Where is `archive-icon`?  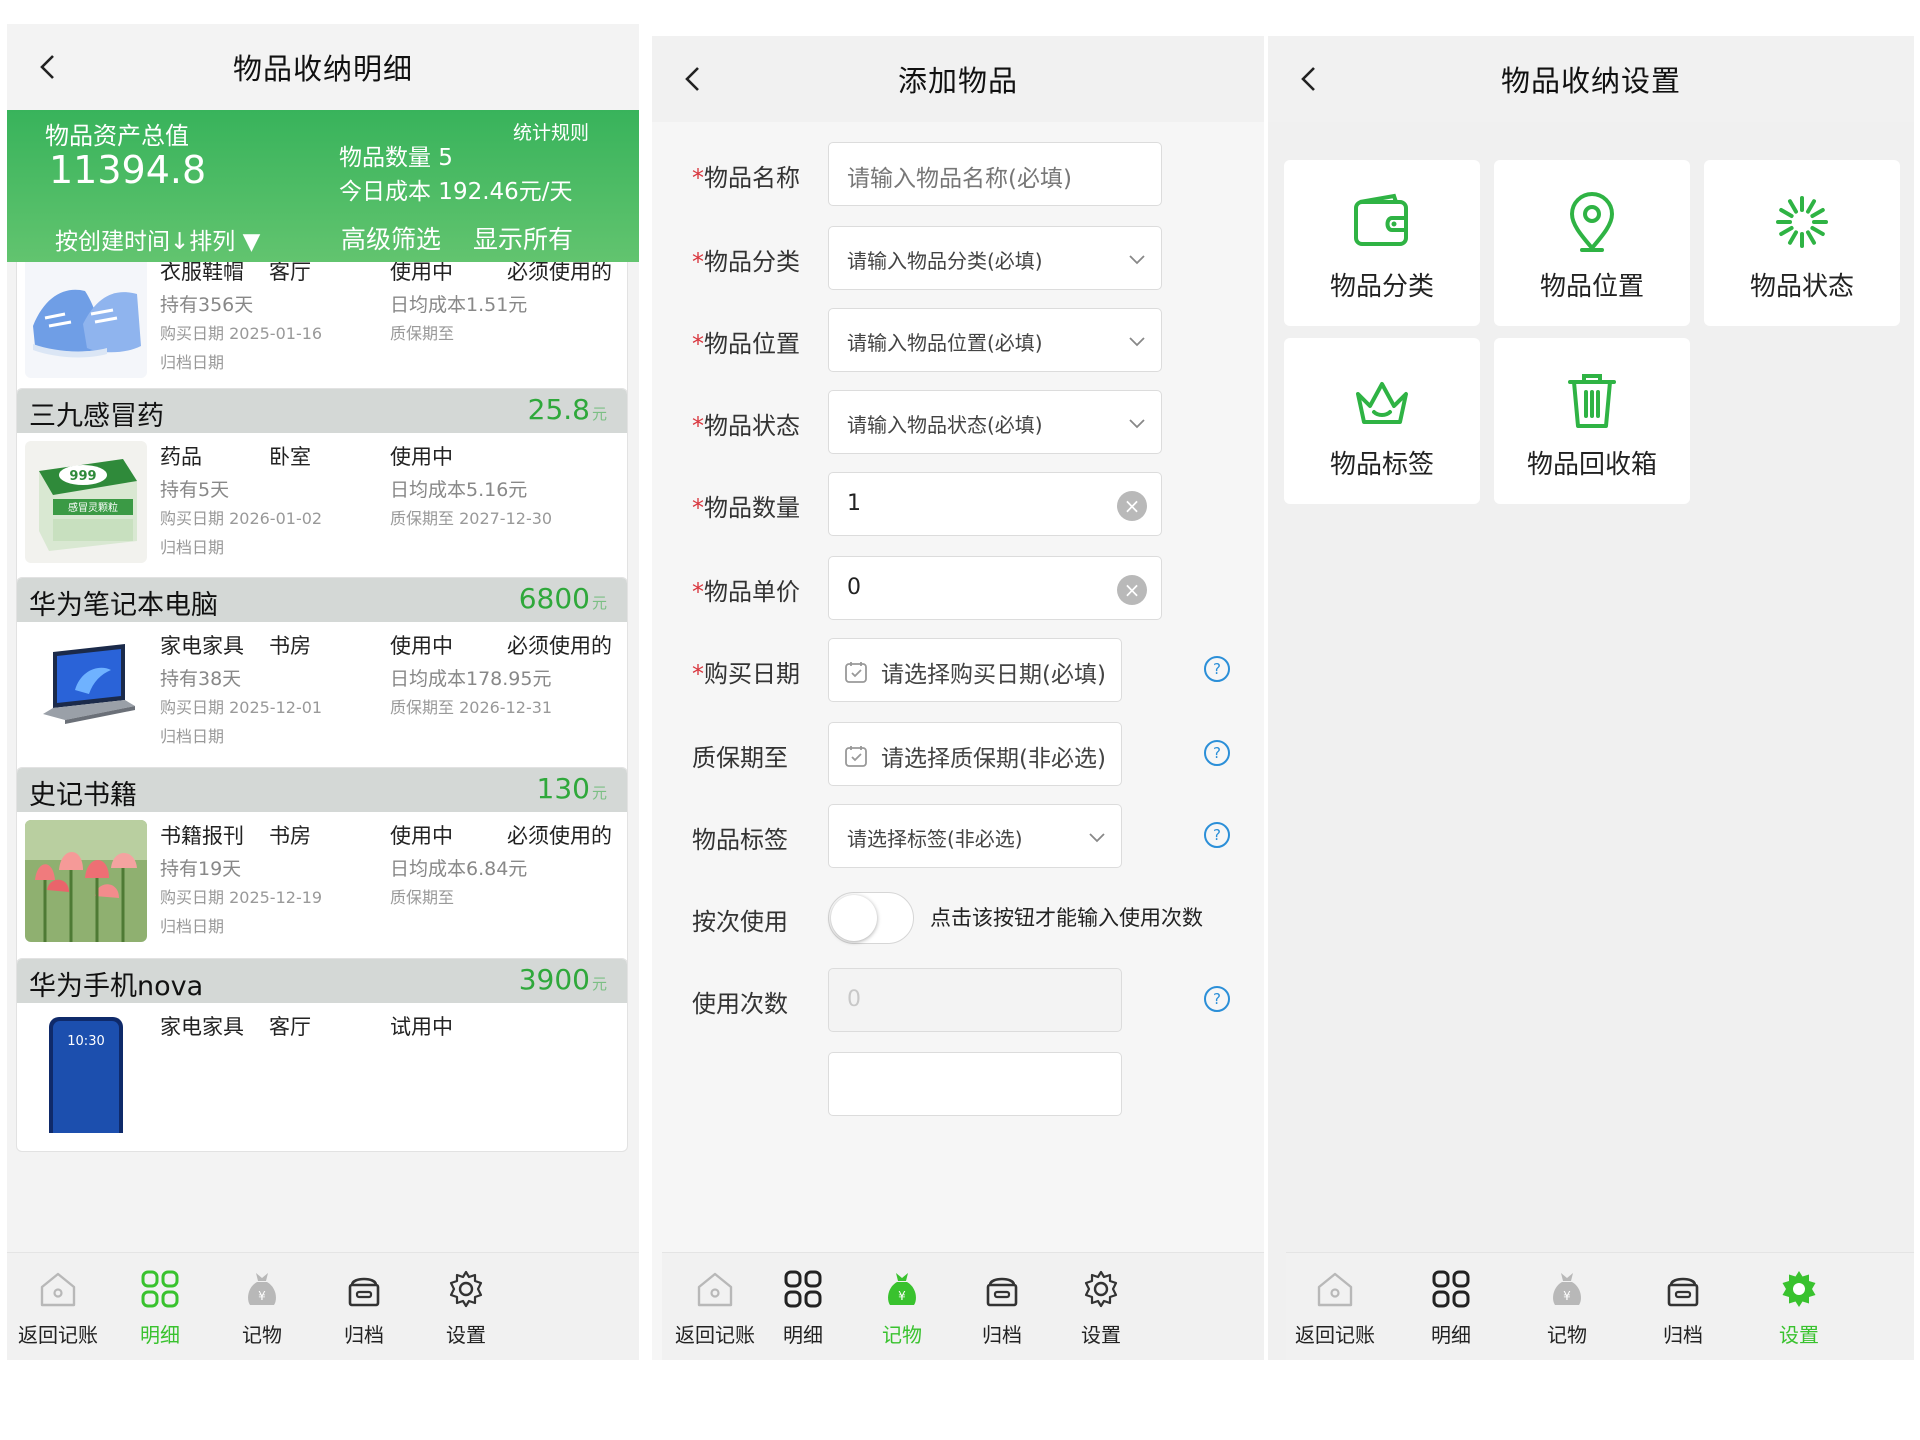 archive-icon is located at coordinates (1683, 1289).